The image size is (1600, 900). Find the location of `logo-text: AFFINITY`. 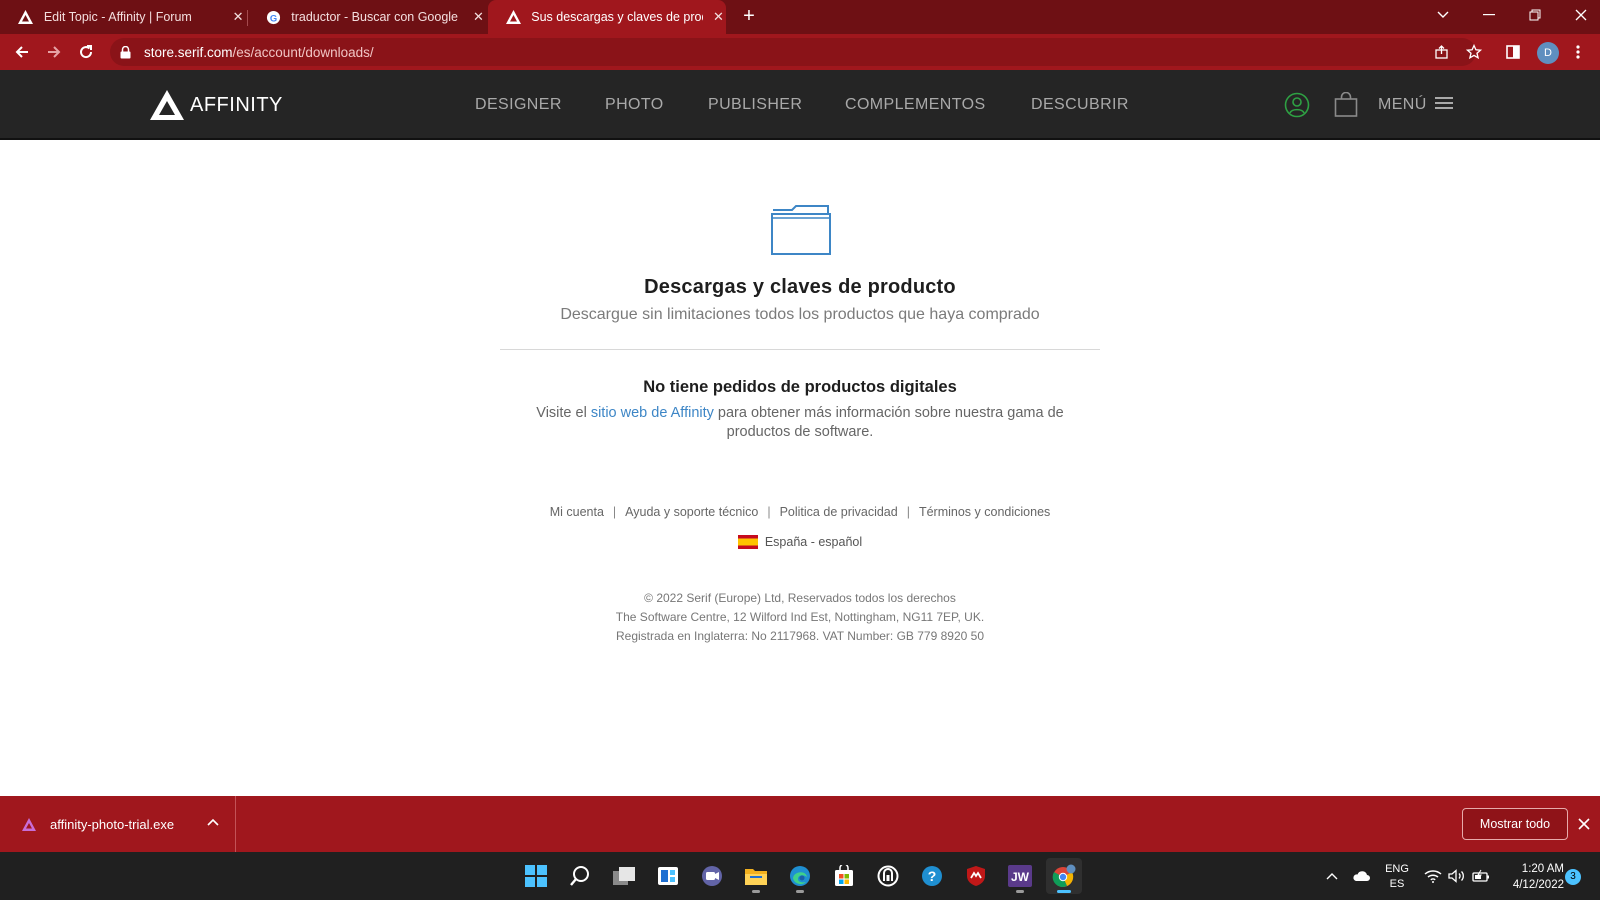

logo-text: AFFINITY is located at coordinates (236, 104).